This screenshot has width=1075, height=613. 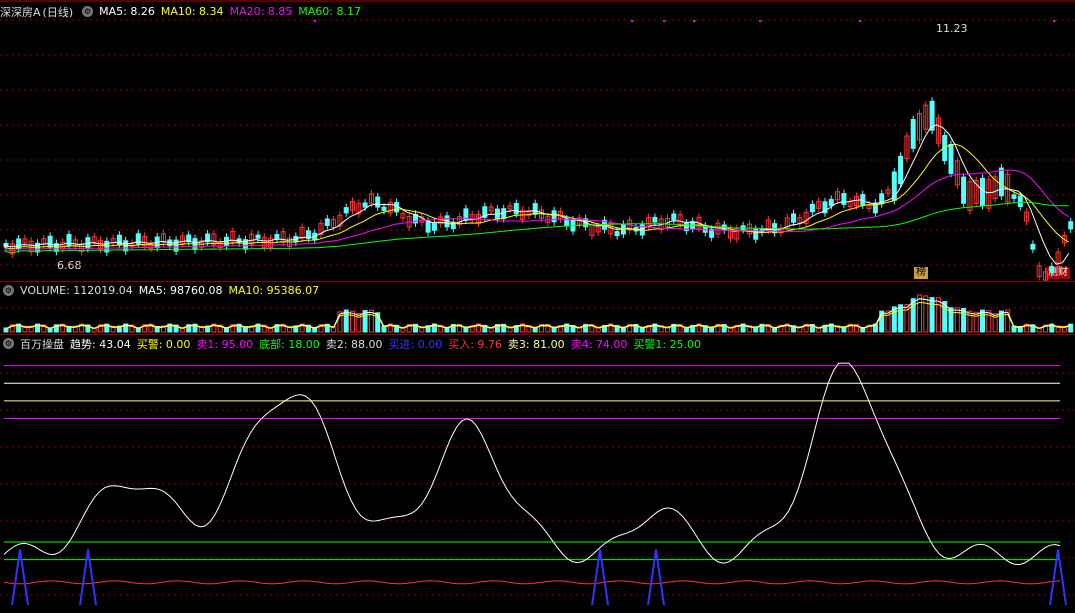 I want to click on ma10-value: MA10: 8.34, so click(x=192, y=11).